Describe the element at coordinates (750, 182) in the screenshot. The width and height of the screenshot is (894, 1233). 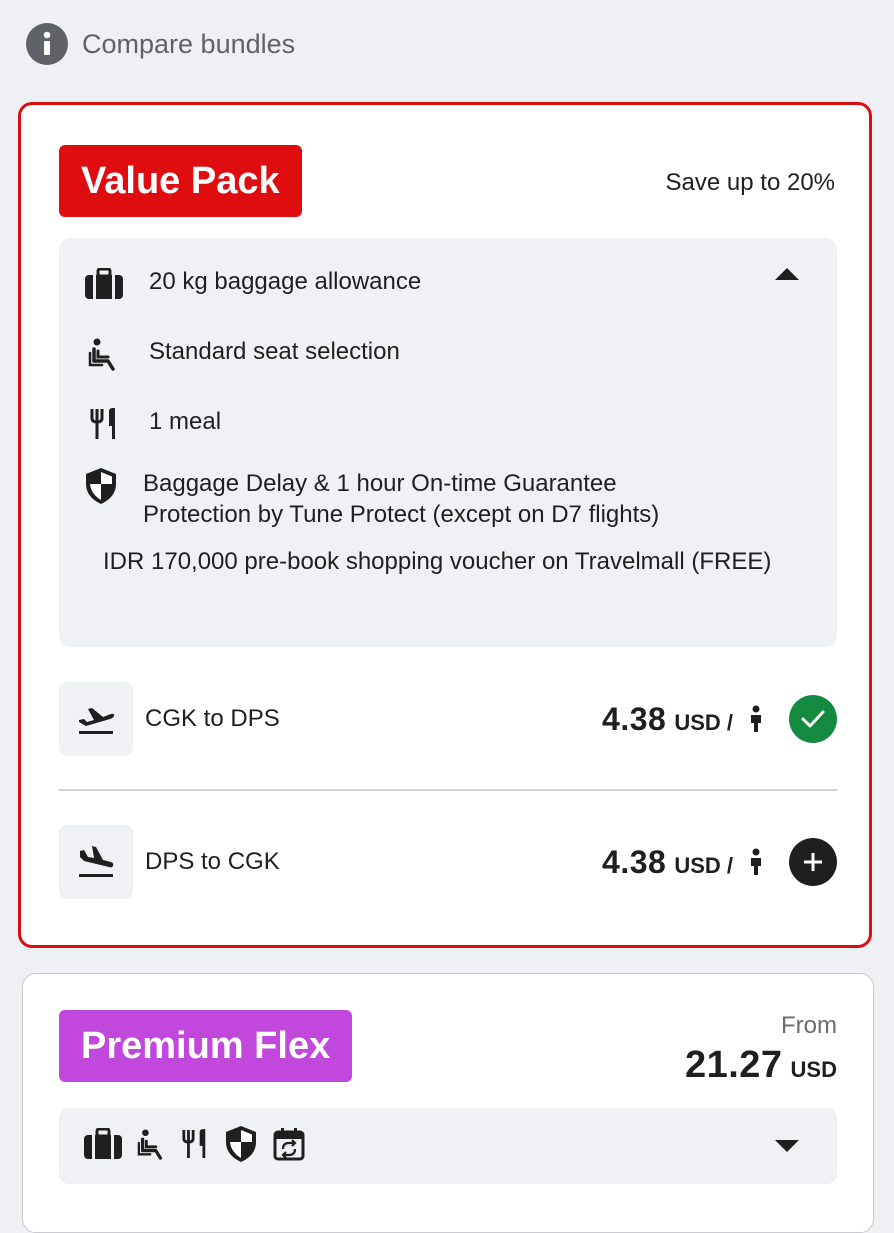
I see `save-text: Save up to 20%` at that location.